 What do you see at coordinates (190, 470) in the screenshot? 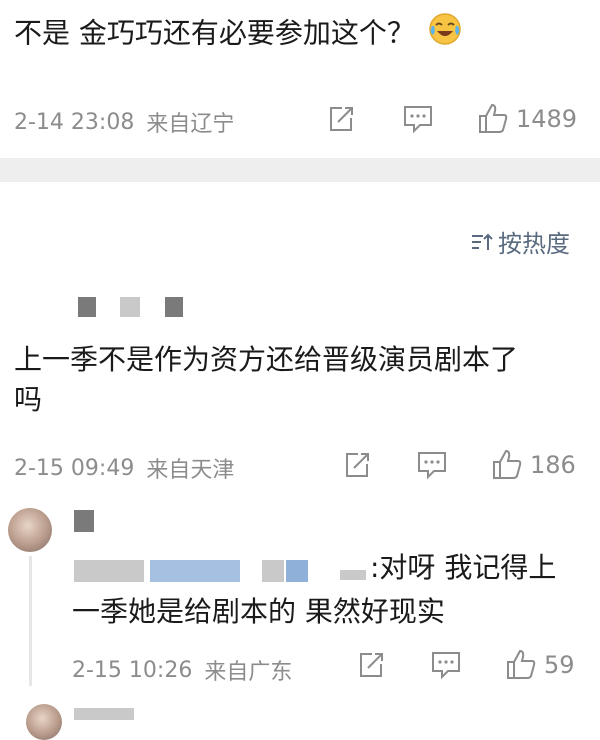
I see `comment-2-location: 来自天津` at bounding box center [190, 470].